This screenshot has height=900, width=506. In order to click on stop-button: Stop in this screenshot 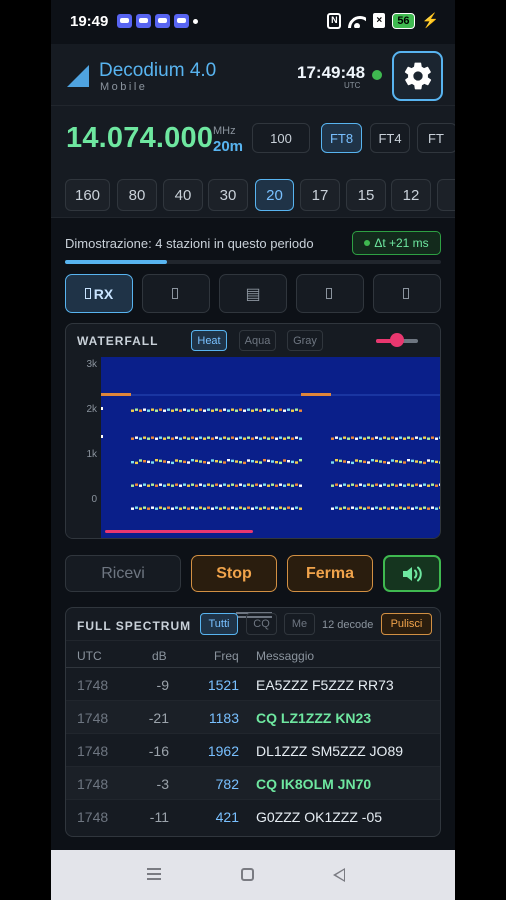, I will do `click(234, 573)`.